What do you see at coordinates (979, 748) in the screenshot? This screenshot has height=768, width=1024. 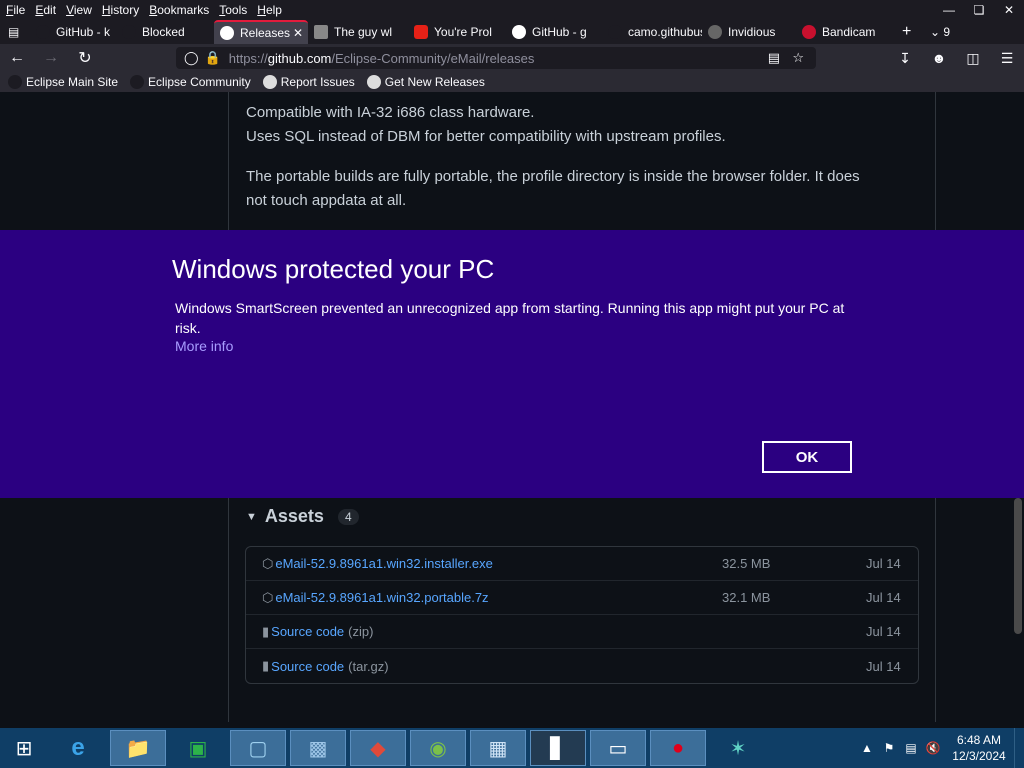 I see `clock: 6:48 AM 12/3/2024` at bounding box center [979, 748].